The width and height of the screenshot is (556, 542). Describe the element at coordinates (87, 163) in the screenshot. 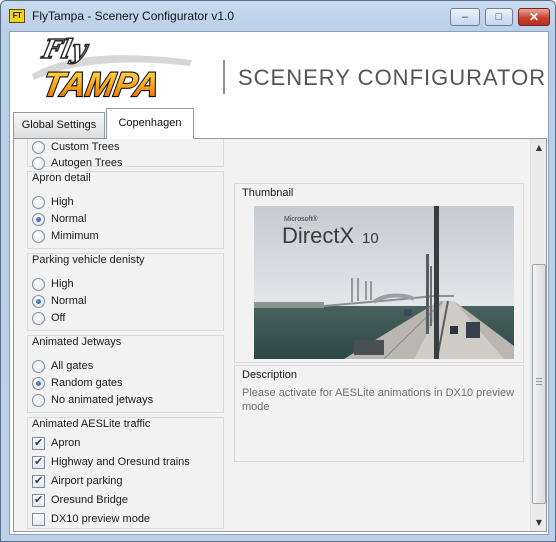

I see `option-label: Autogen Trees` at that location.